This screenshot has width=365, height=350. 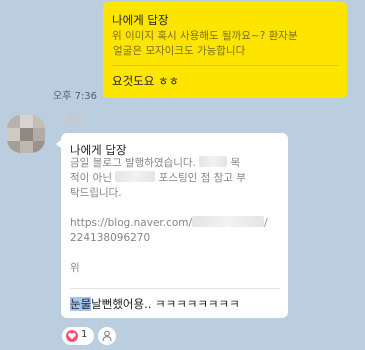 What do you see at coordinates (75, 96) in the screenshot?
I see `timestamp: 오후 7:36` at bounding box center [75, 96].